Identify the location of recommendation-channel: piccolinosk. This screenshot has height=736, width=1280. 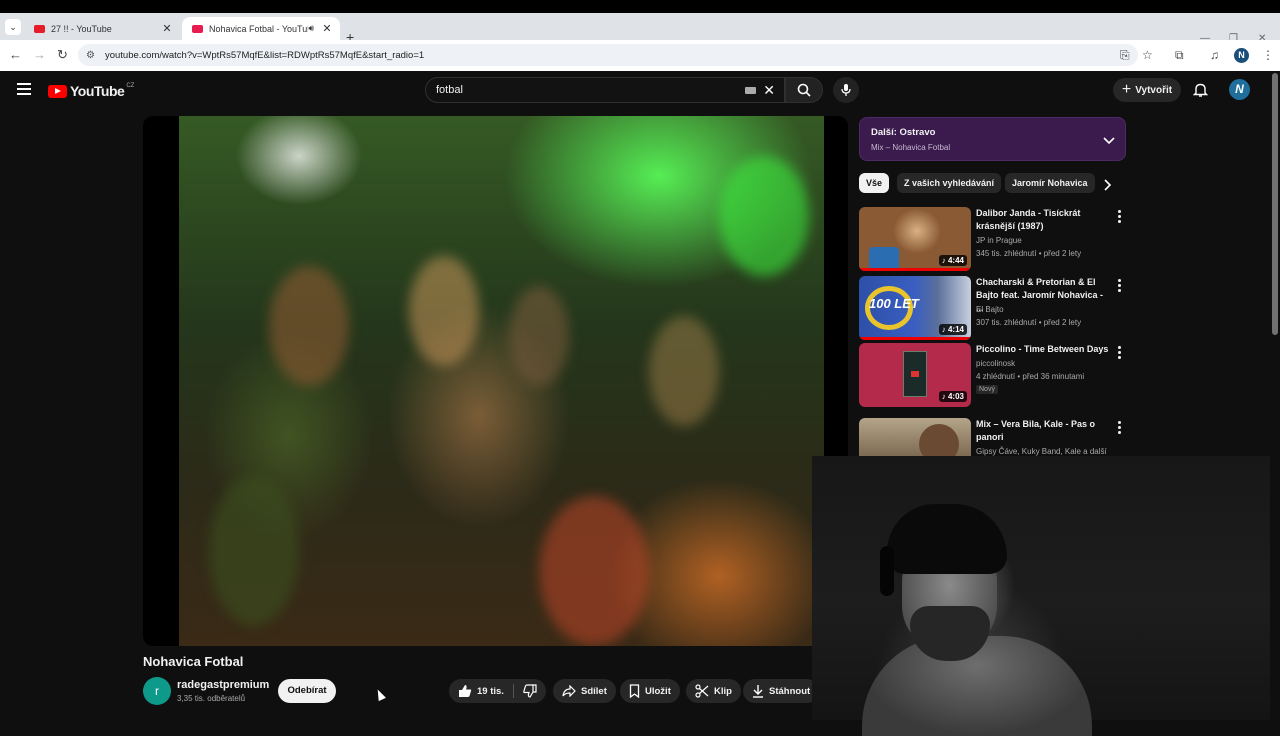
(995, 363).